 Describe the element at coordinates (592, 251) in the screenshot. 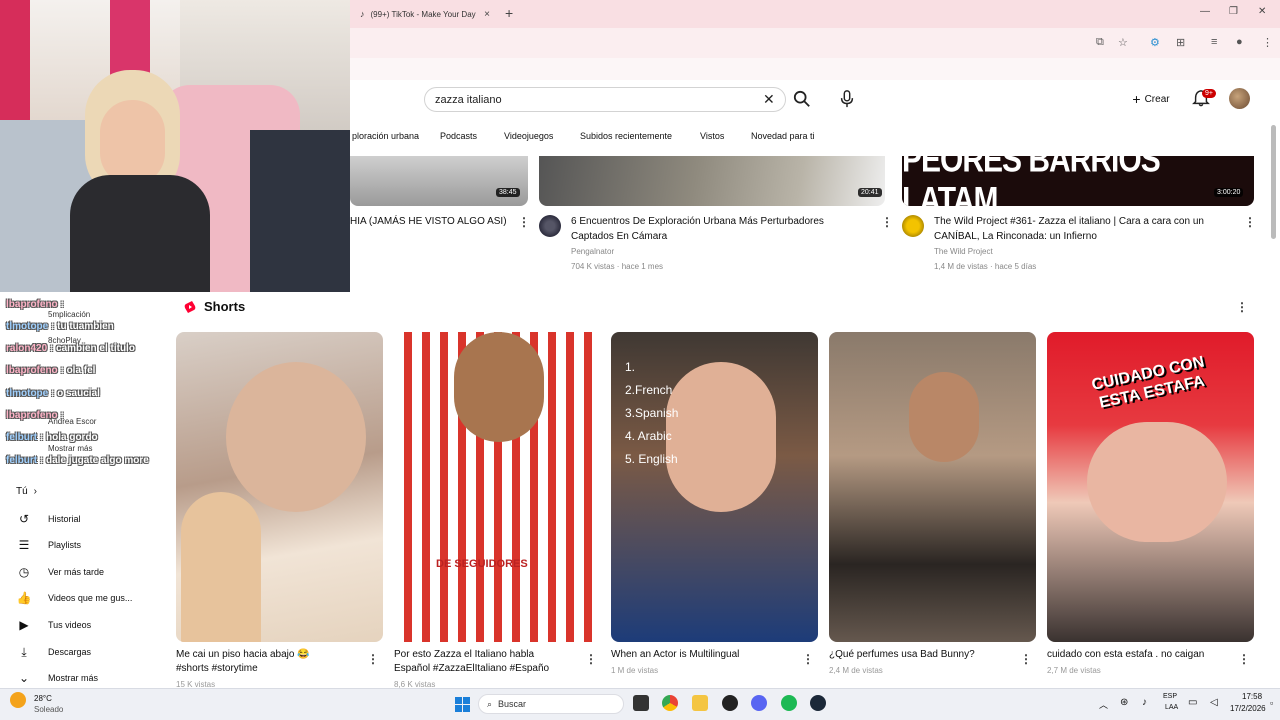

I see `channel-name: Pengalnator` at that location.